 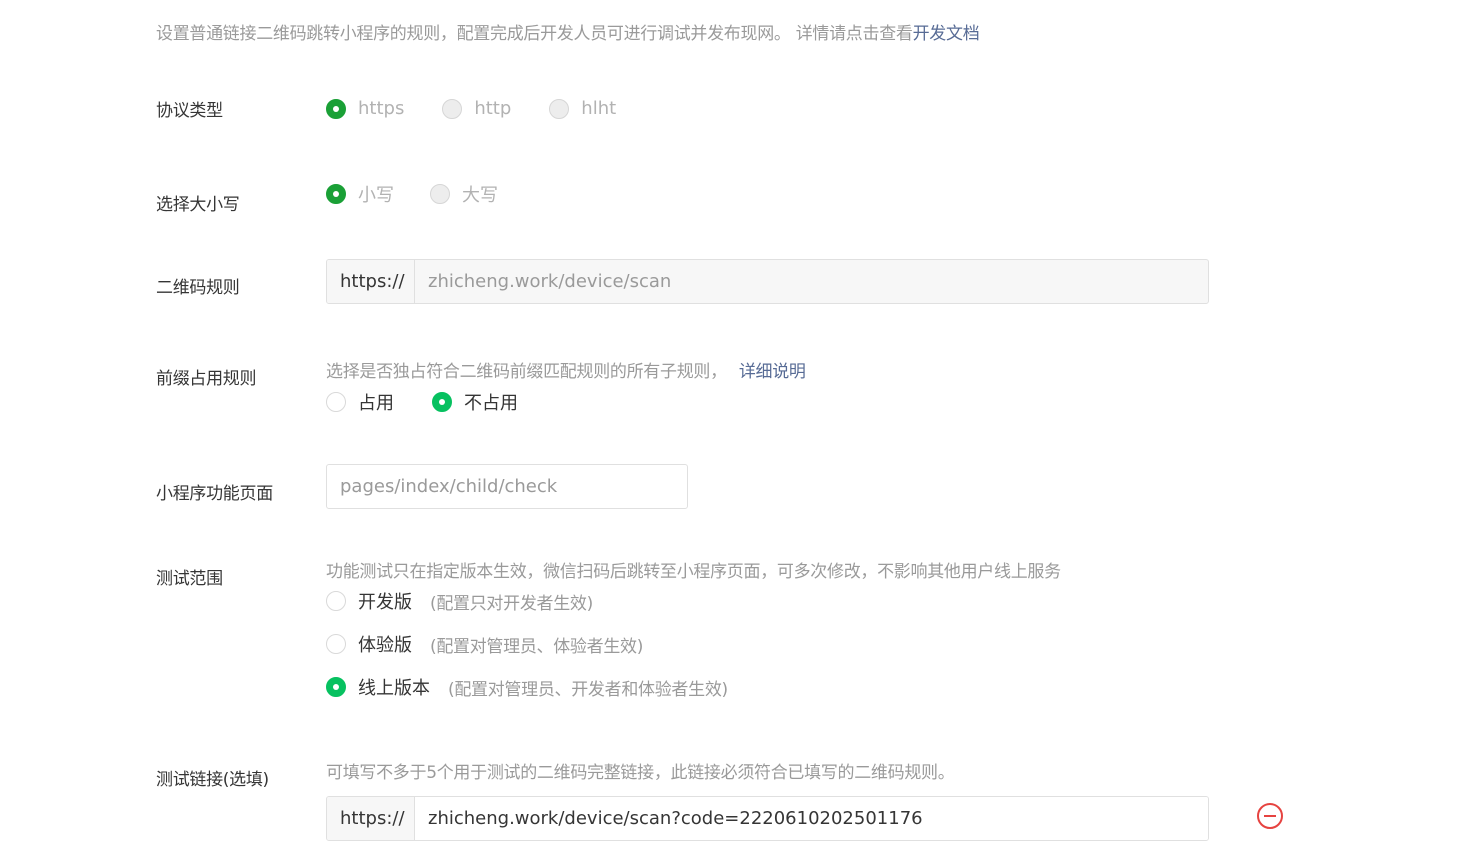 I want to click on dev-docs-link: 开发文档, so click(x=946, y=34).